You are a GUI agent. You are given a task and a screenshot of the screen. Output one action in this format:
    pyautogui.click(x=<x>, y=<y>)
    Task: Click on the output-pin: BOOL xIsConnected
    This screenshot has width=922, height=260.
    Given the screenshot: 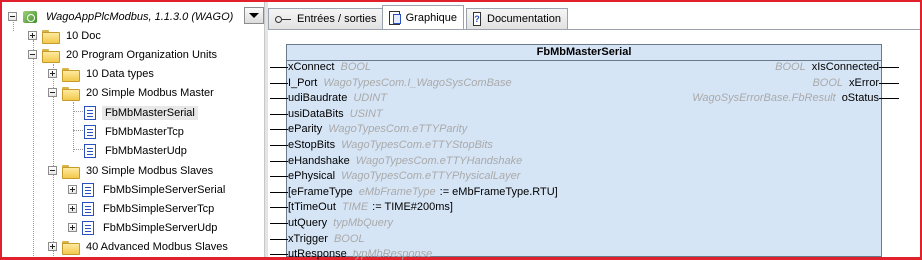 What is the action you would take?
    pyautogui.click(x=837, y=67)
    